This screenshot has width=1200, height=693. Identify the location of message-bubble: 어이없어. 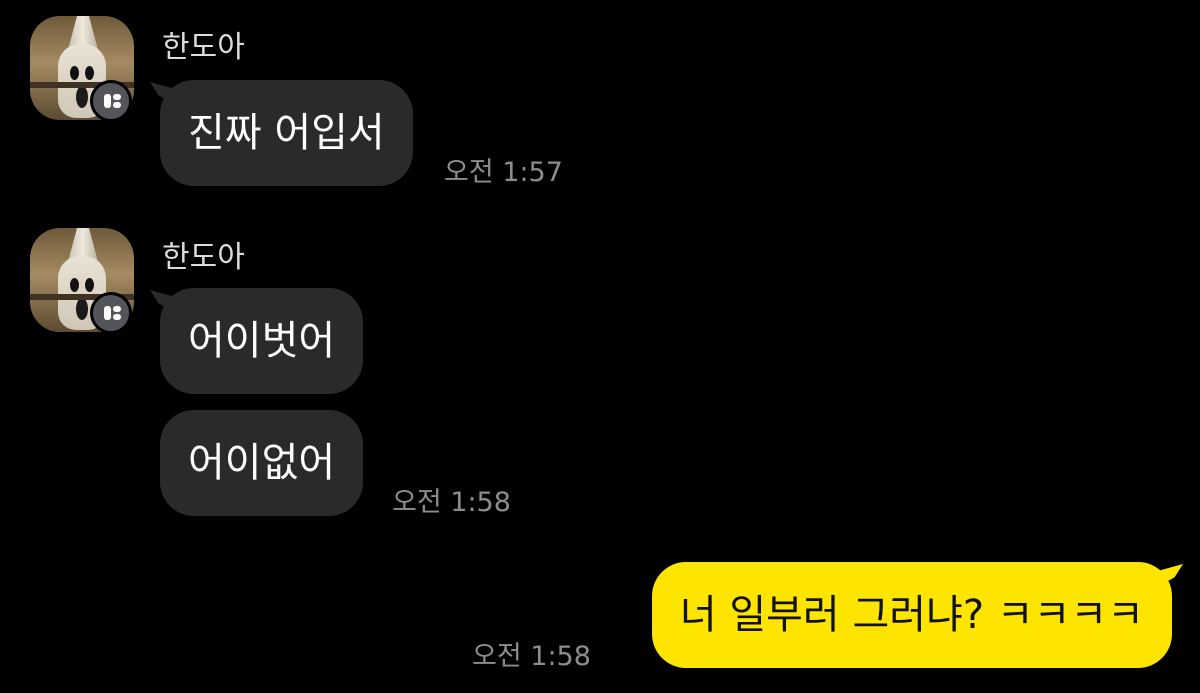
(262, 463).